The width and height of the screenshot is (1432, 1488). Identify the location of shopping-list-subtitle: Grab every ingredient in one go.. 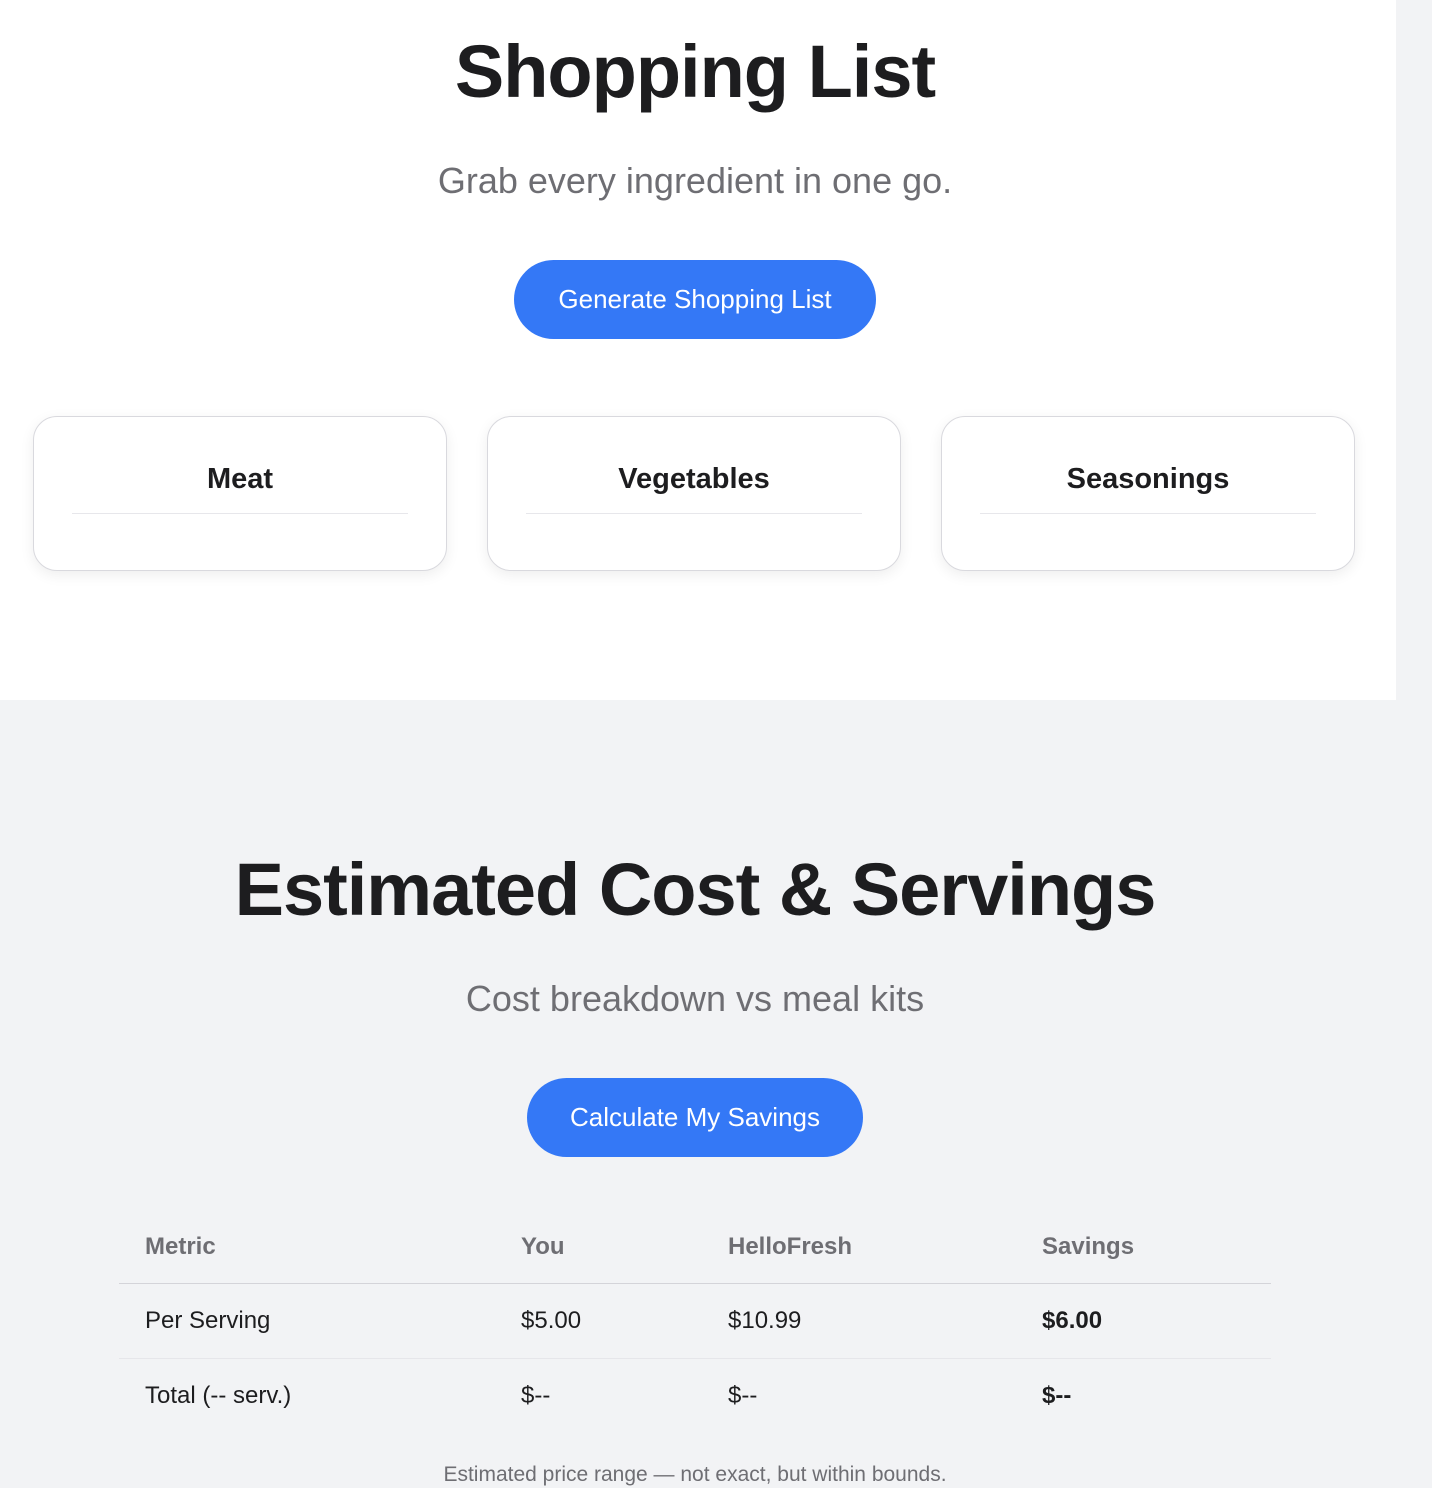
(695, 180).